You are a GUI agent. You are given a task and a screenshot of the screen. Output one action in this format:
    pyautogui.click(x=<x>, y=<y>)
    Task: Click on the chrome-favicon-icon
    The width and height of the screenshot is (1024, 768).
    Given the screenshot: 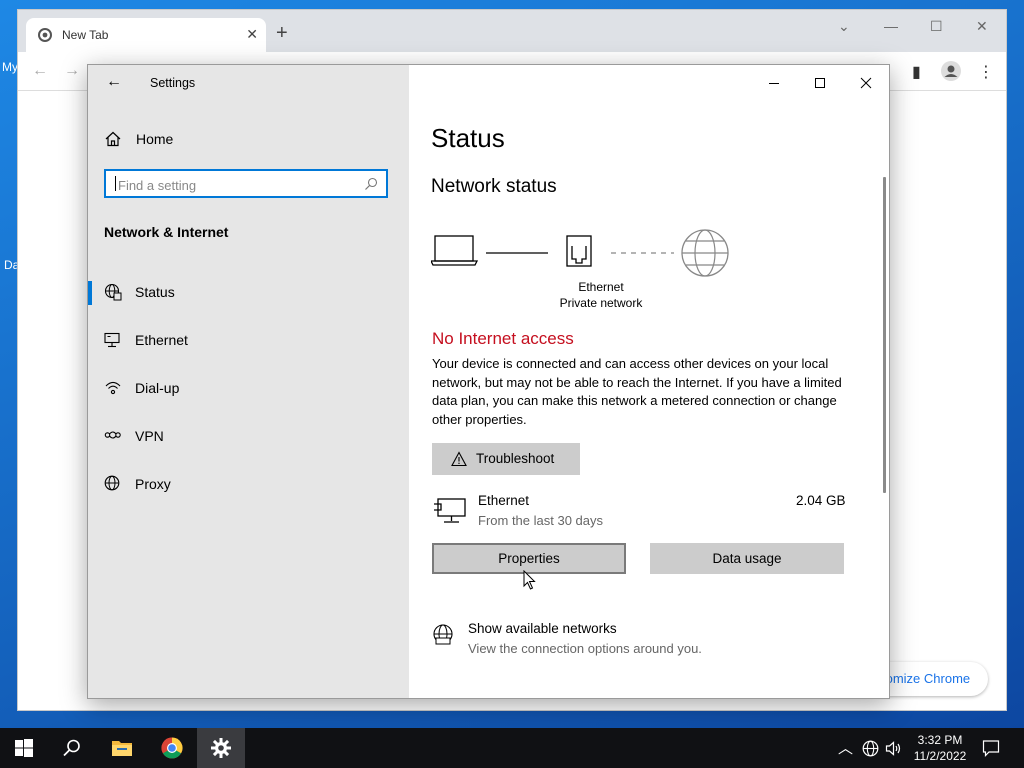 What is the action you would take?
    pyautogui.click(x=45, y=35)
    